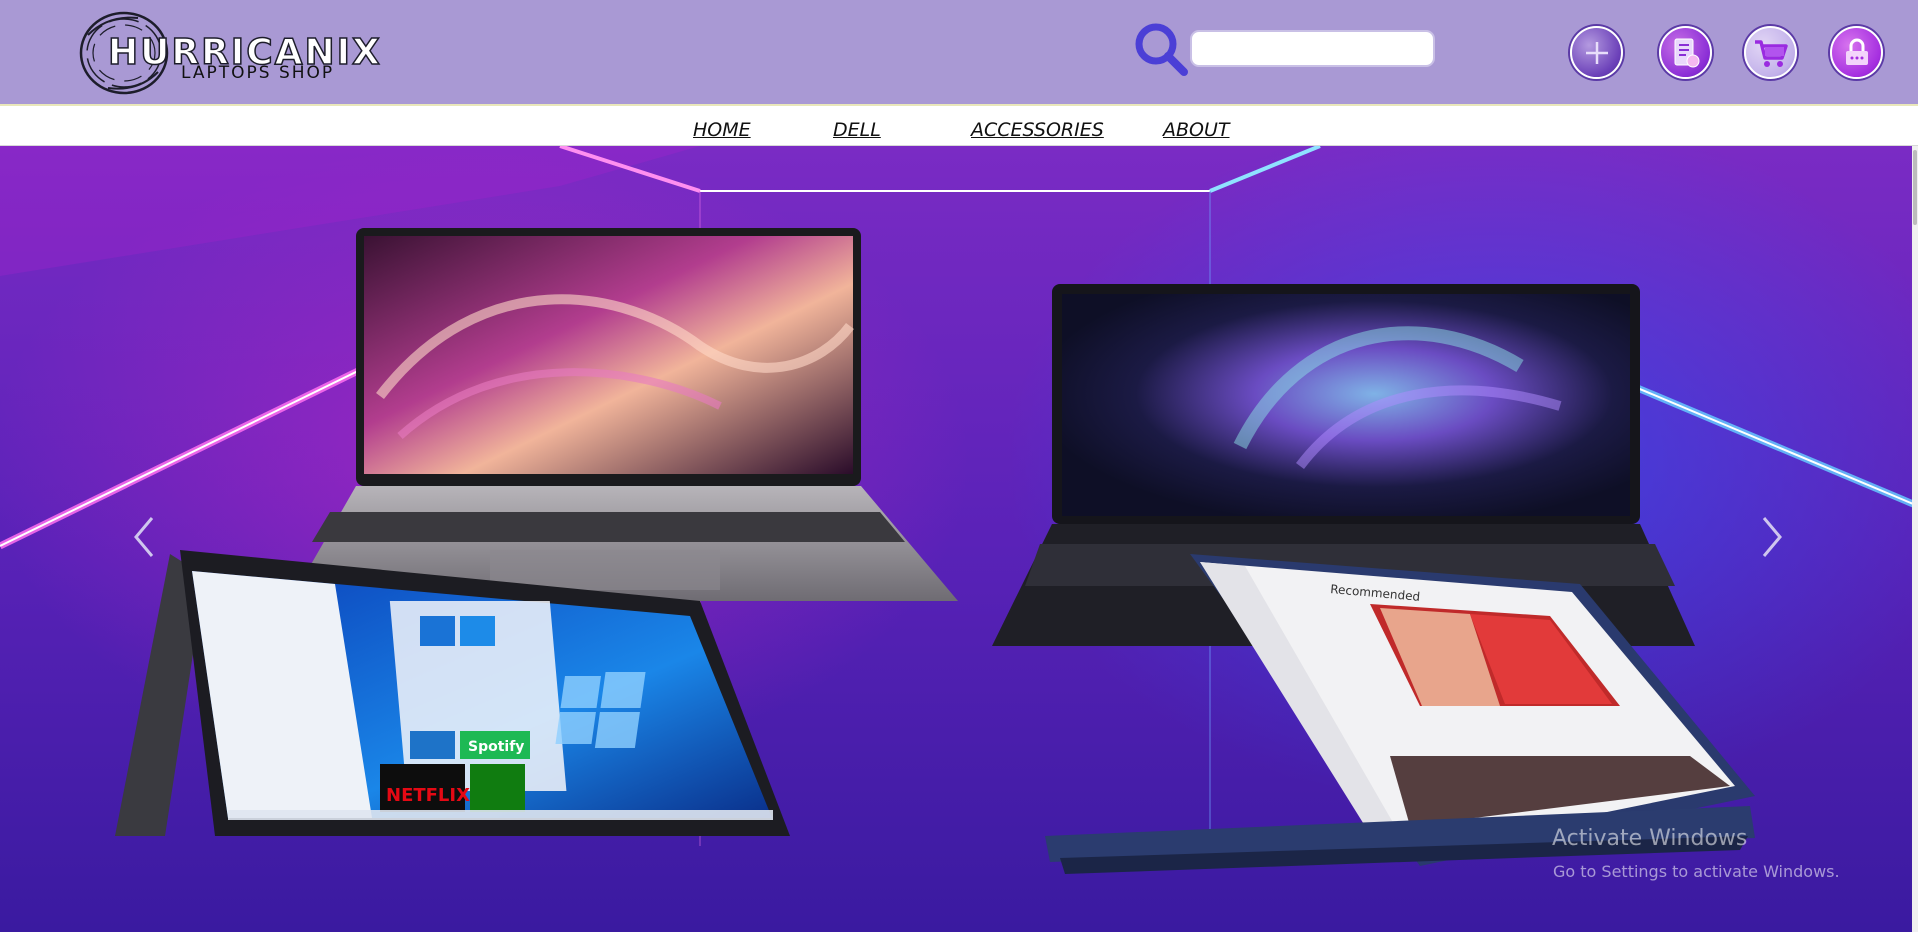 This screenshot has width=1918, height=932. I want to click on brand-subtitle: LAPTOPS SHOP, so click(258, 73).